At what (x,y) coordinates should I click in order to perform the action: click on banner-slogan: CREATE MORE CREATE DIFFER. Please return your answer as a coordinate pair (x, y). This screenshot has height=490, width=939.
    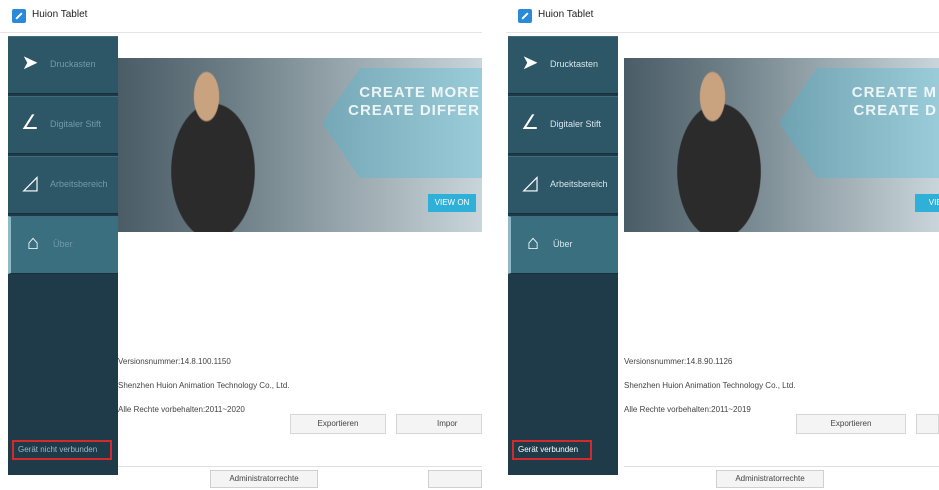
    Looking at the image, I should click on (414, 101).